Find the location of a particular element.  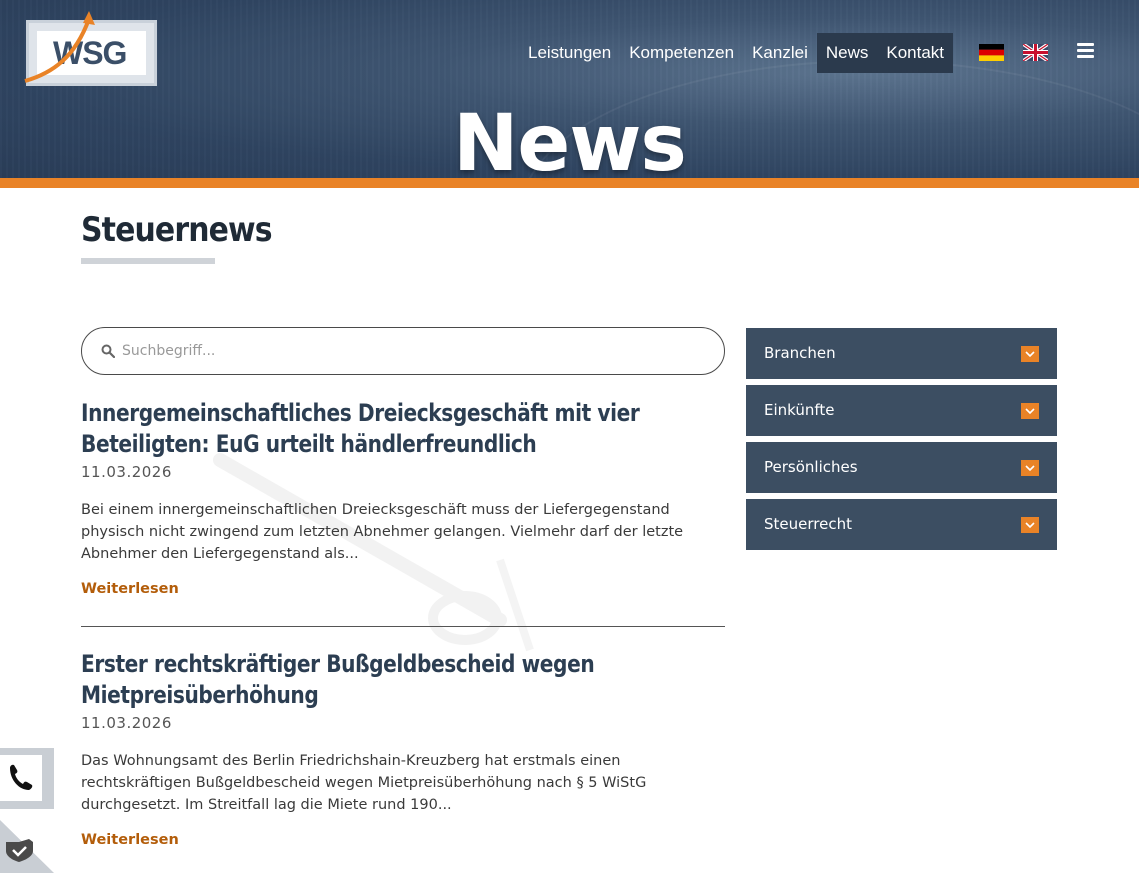

phone-button-panel is located at coordinates (21, 778).